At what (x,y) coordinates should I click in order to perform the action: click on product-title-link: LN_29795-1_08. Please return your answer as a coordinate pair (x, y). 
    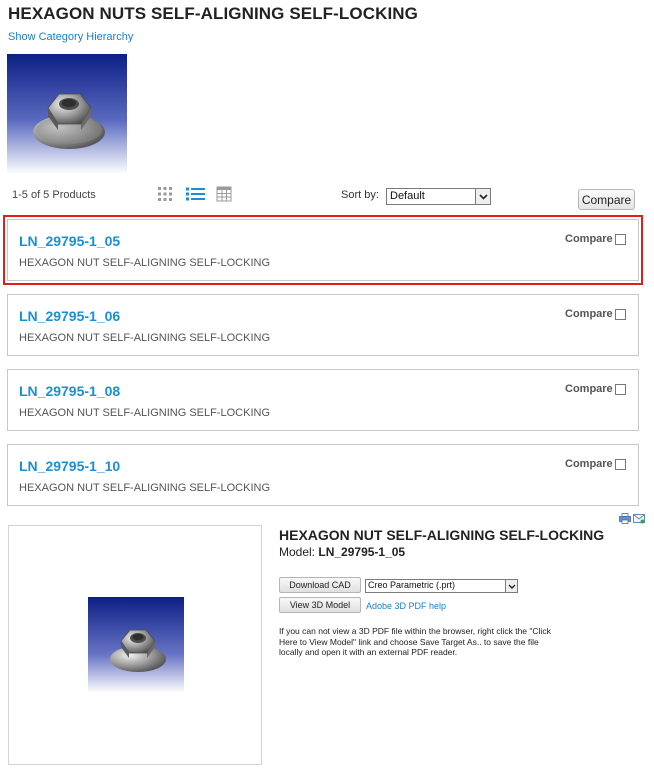
    Looking at the image, I should click on (69, 391).